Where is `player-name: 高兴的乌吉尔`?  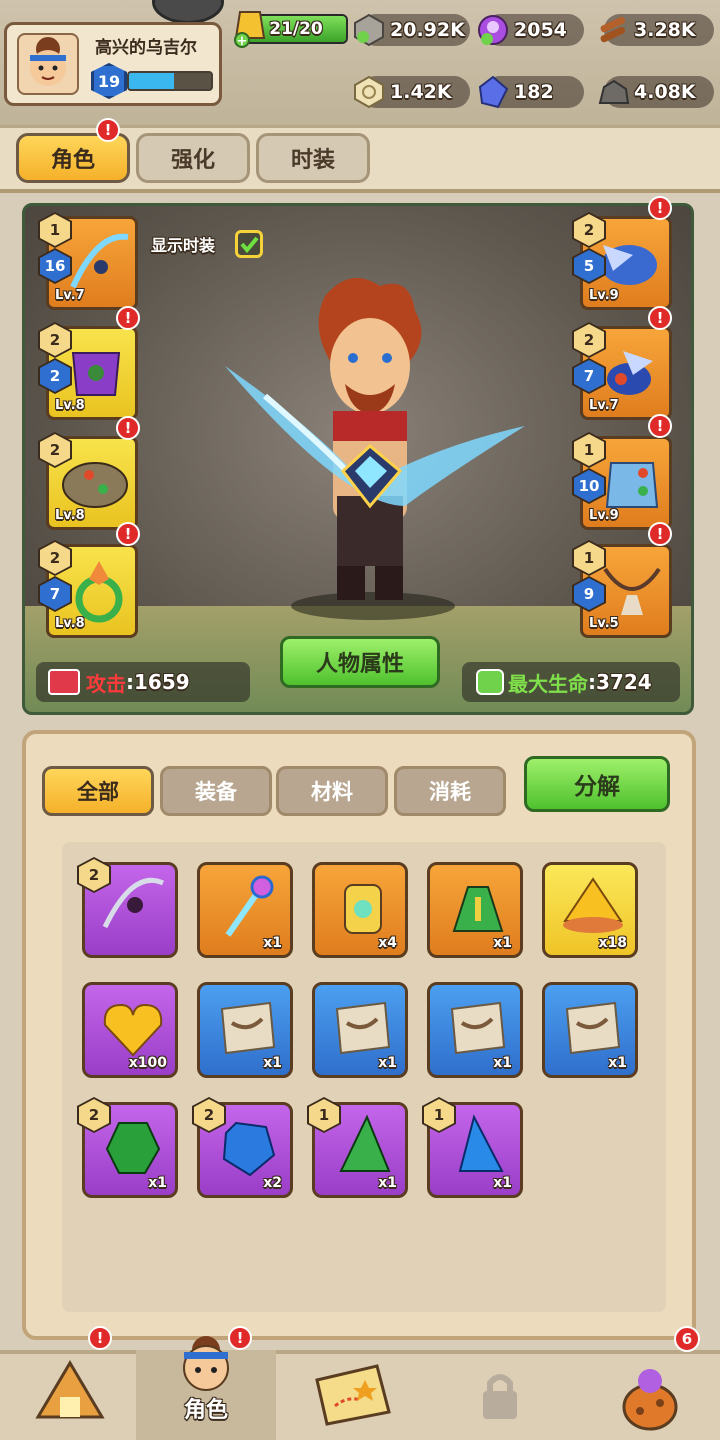
player-name: 高兴的乌吉尔 is located at coordinates (146, 48).